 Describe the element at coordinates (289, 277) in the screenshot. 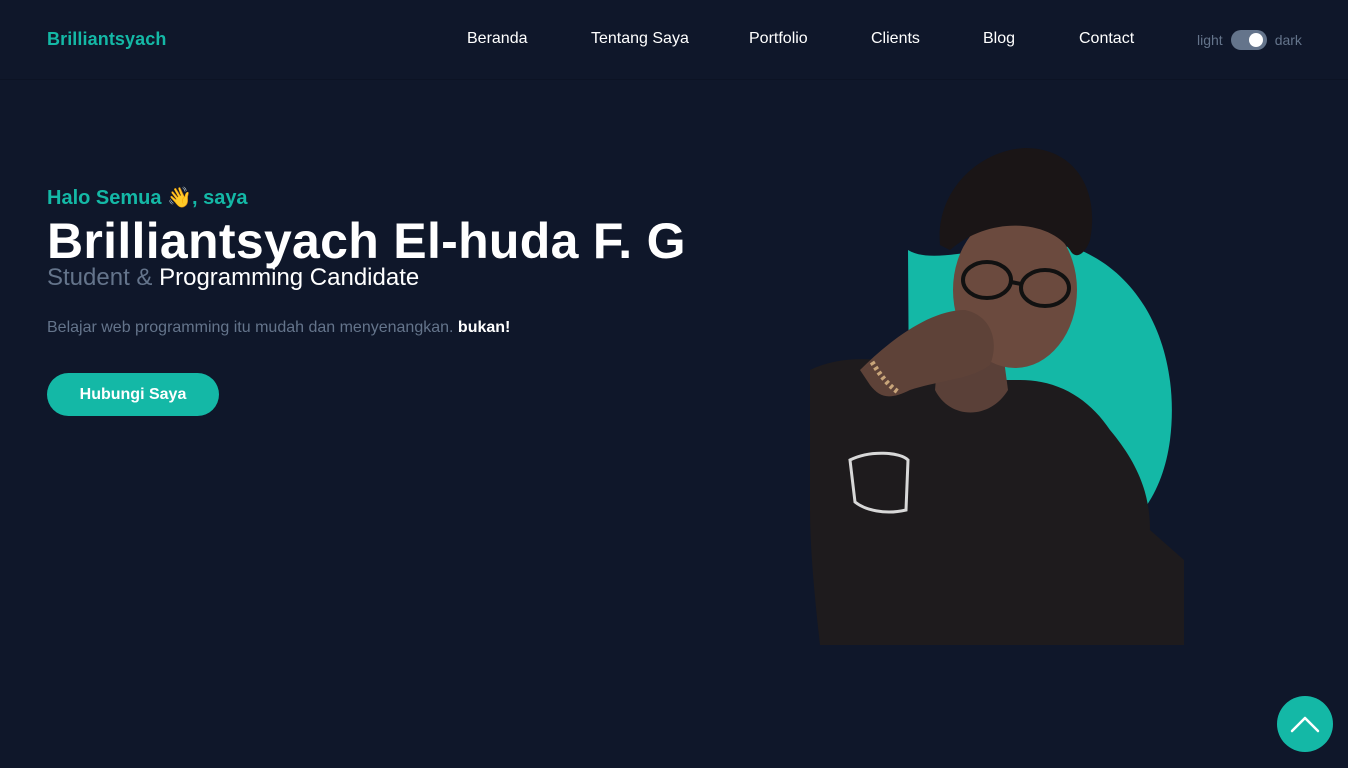

I see `subtitle-bright: Programming Candidate` at that location.